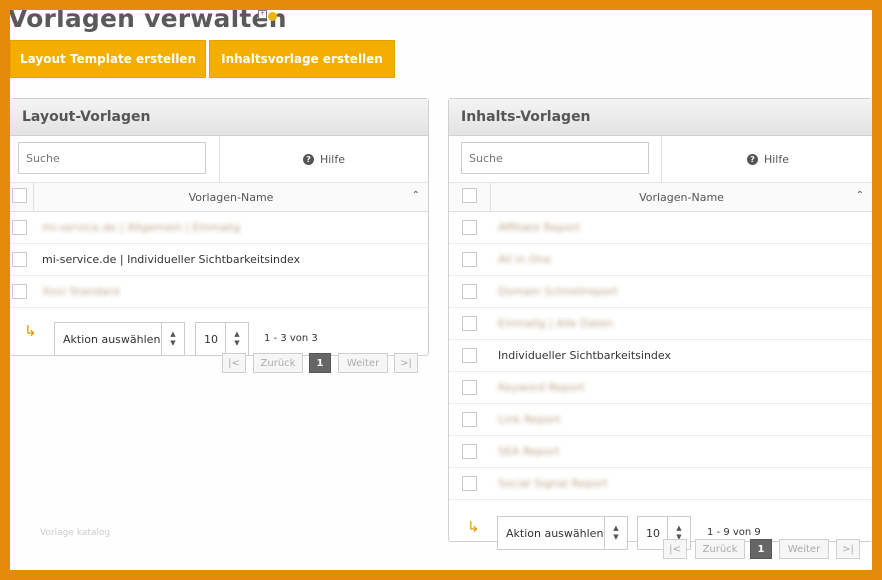  I want to click on table-row: Einmalig | Alle Daten, so click(660, 324).